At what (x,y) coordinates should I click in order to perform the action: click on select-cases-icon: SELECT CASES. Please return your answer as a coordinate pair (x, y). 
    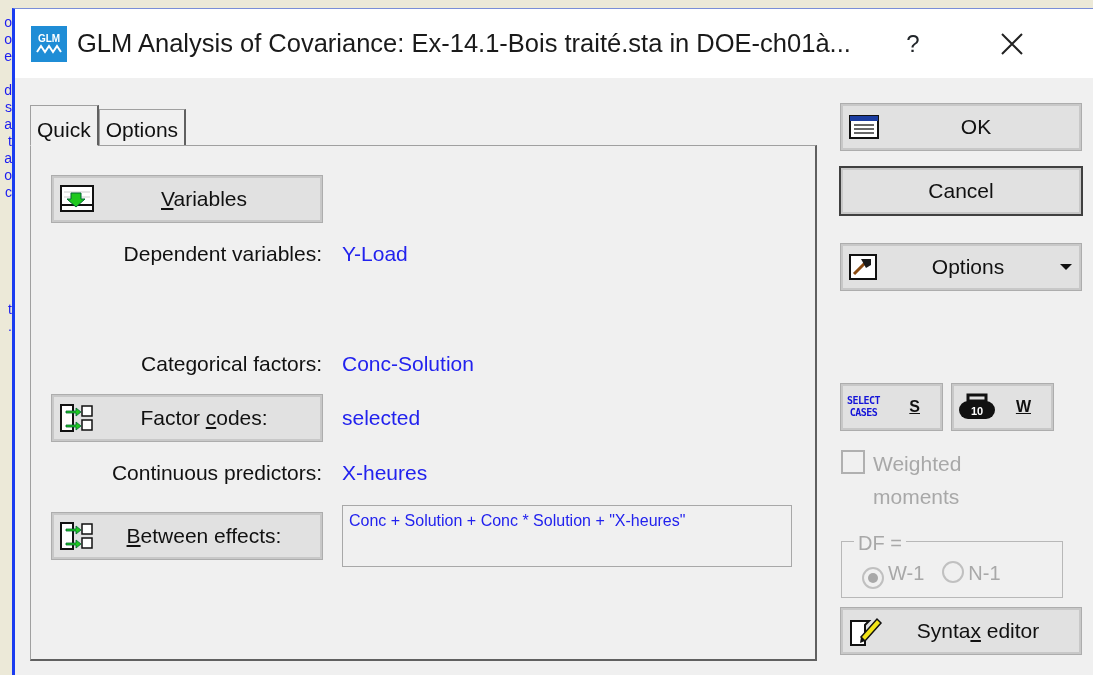
    Looking at the image, I should click on (864, 407).